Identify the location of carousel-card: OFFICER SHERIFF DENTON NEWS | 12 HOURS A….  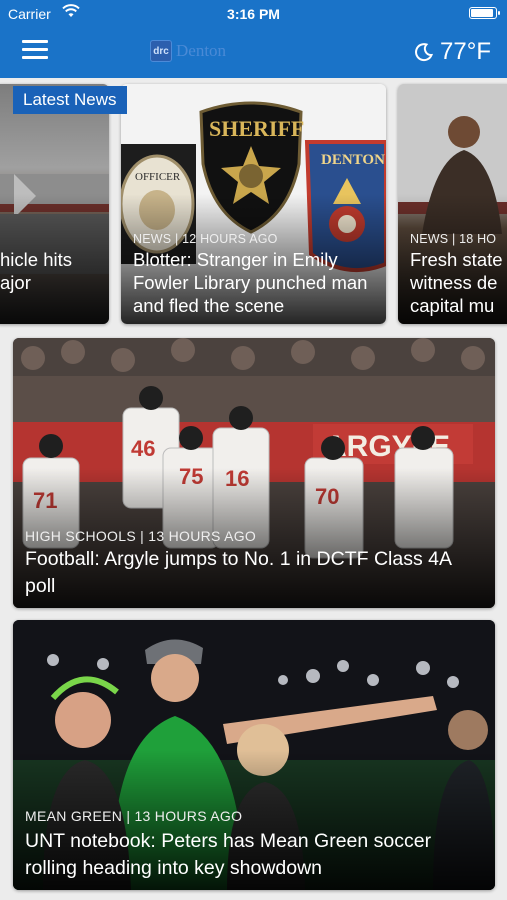
(253, 204).